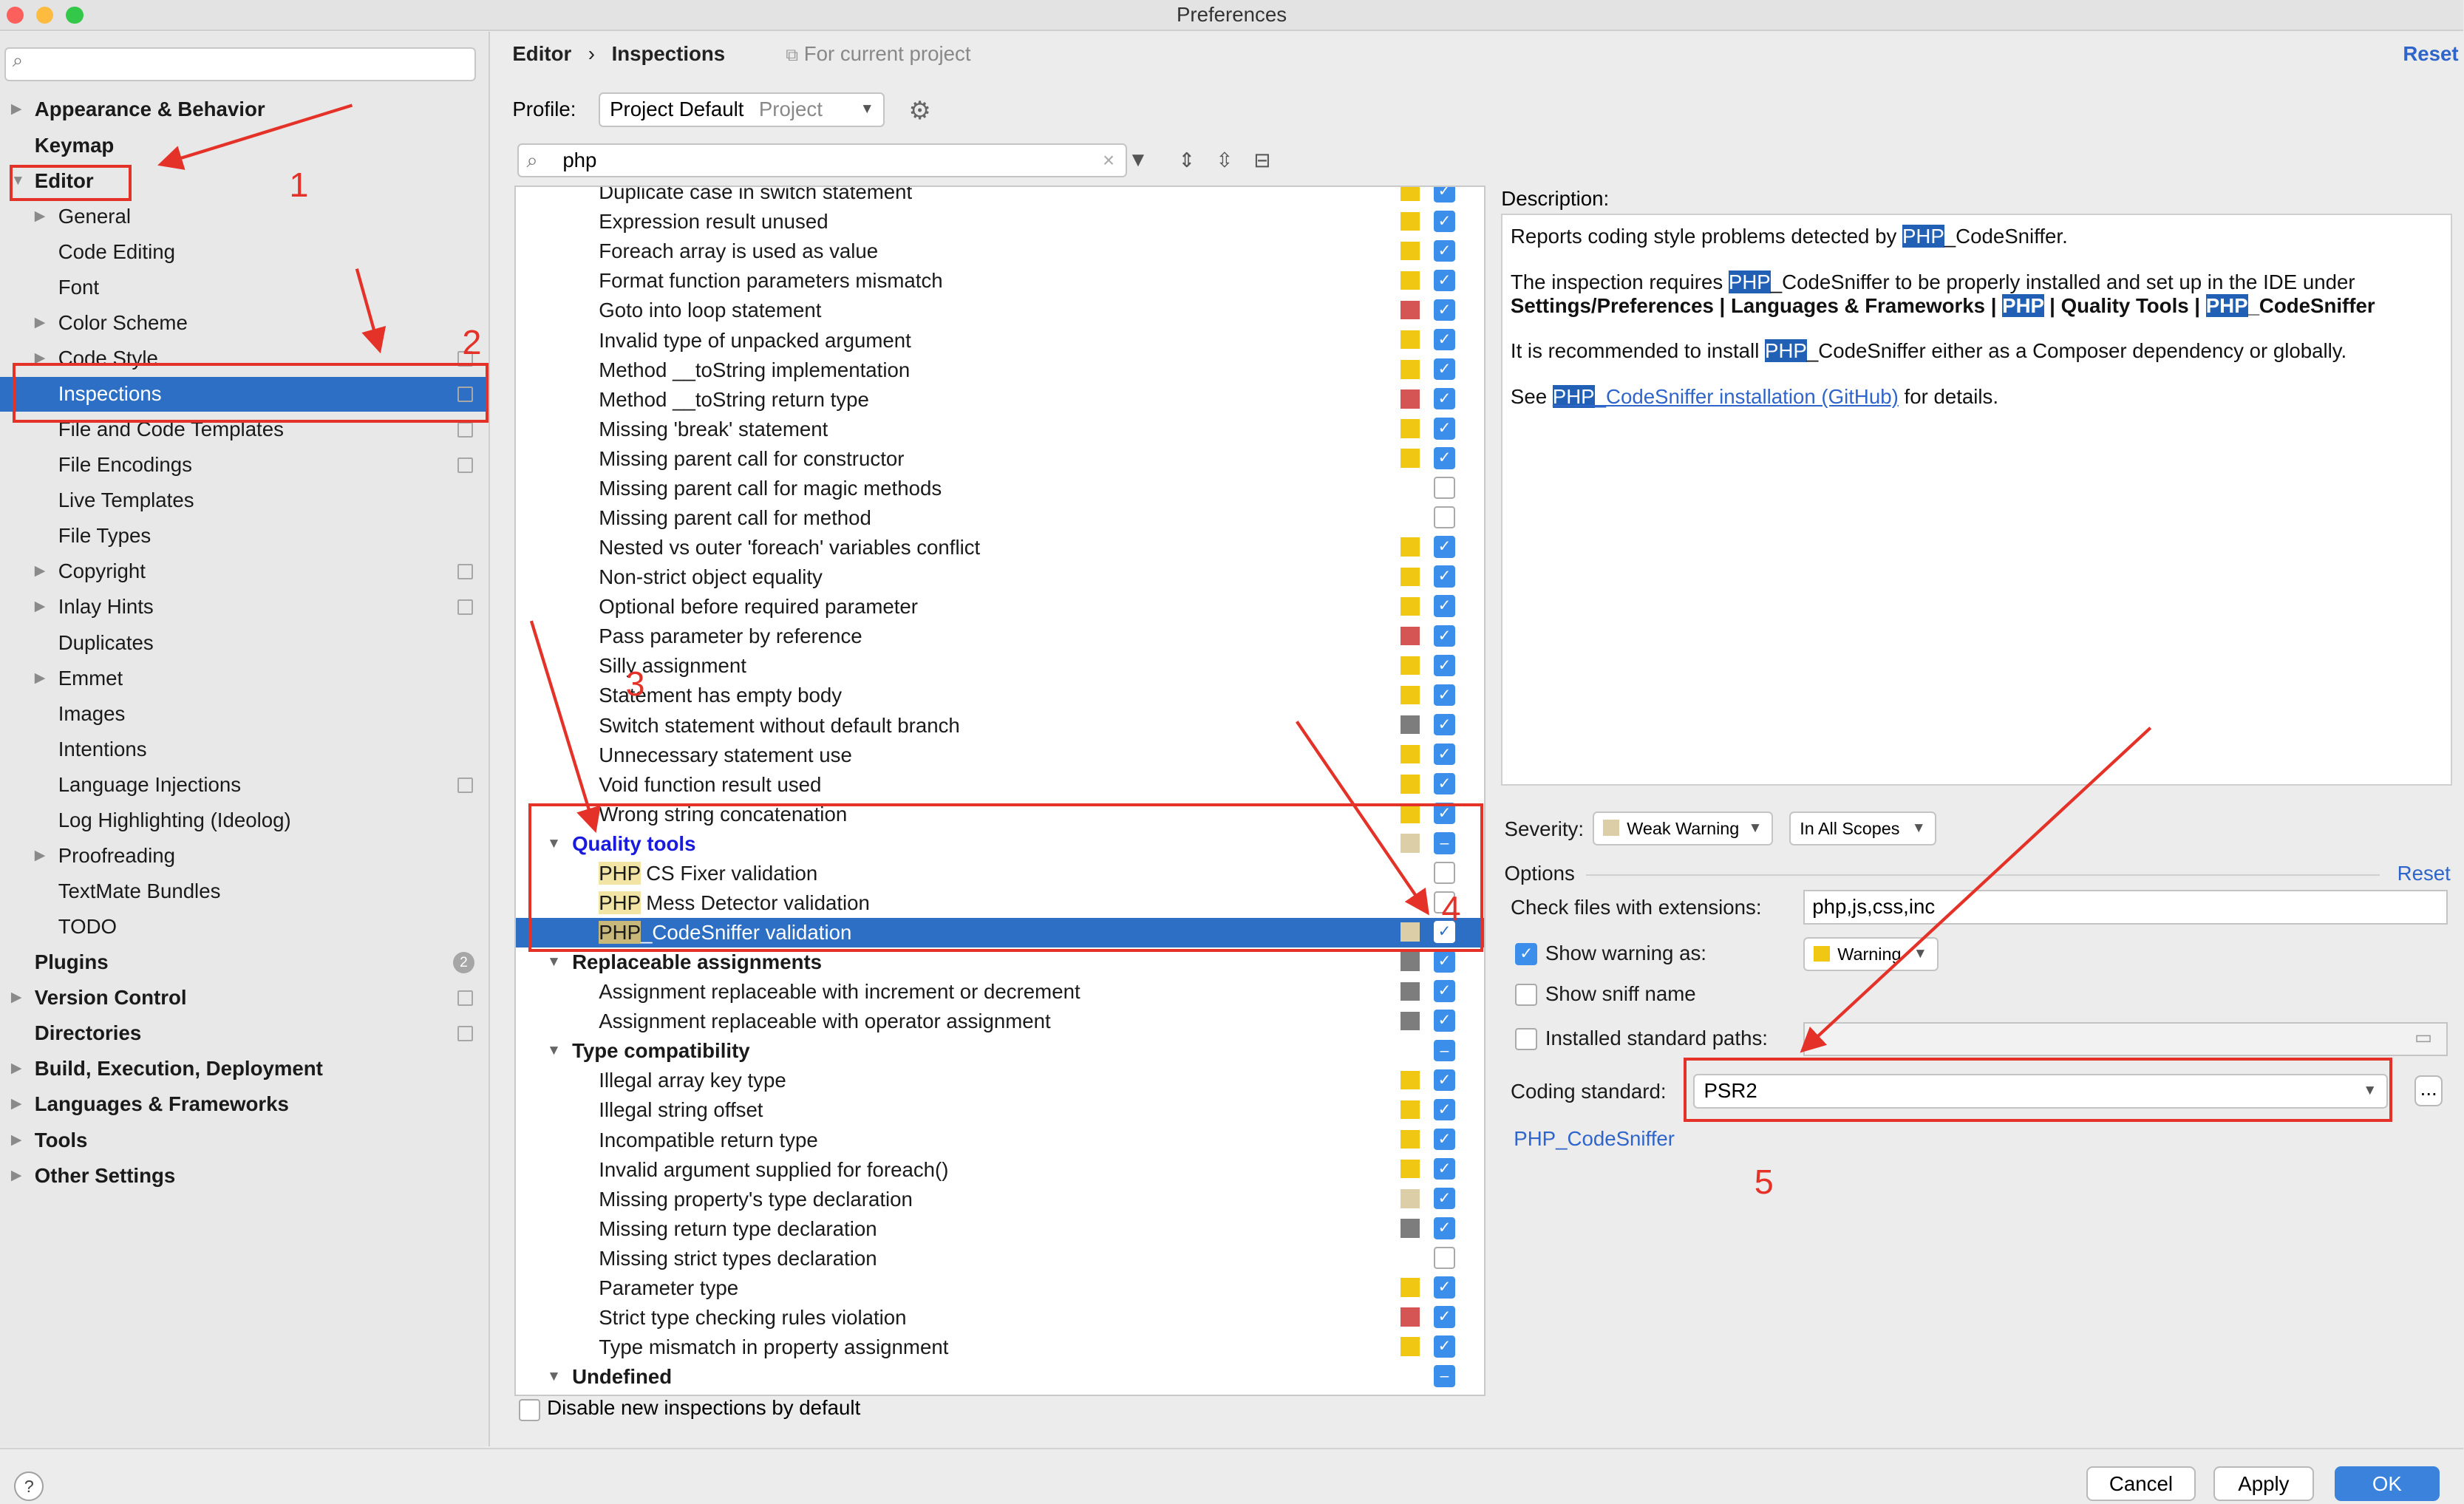 The height and width of the screenshot is (1504, 2464). What do you see at coordinates (1000, 281) in the screenshot?
I see `inspection-row: Format function parameters mismatch ✓` at bounding box center [1000, 281].